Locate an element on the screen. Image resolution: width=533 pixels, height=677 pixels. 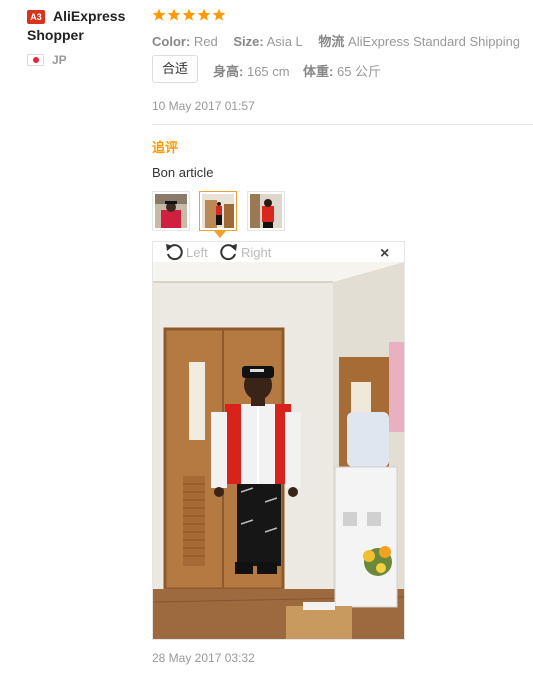
attr-shipping-label: 物流 is located at coordinates (331, 41).